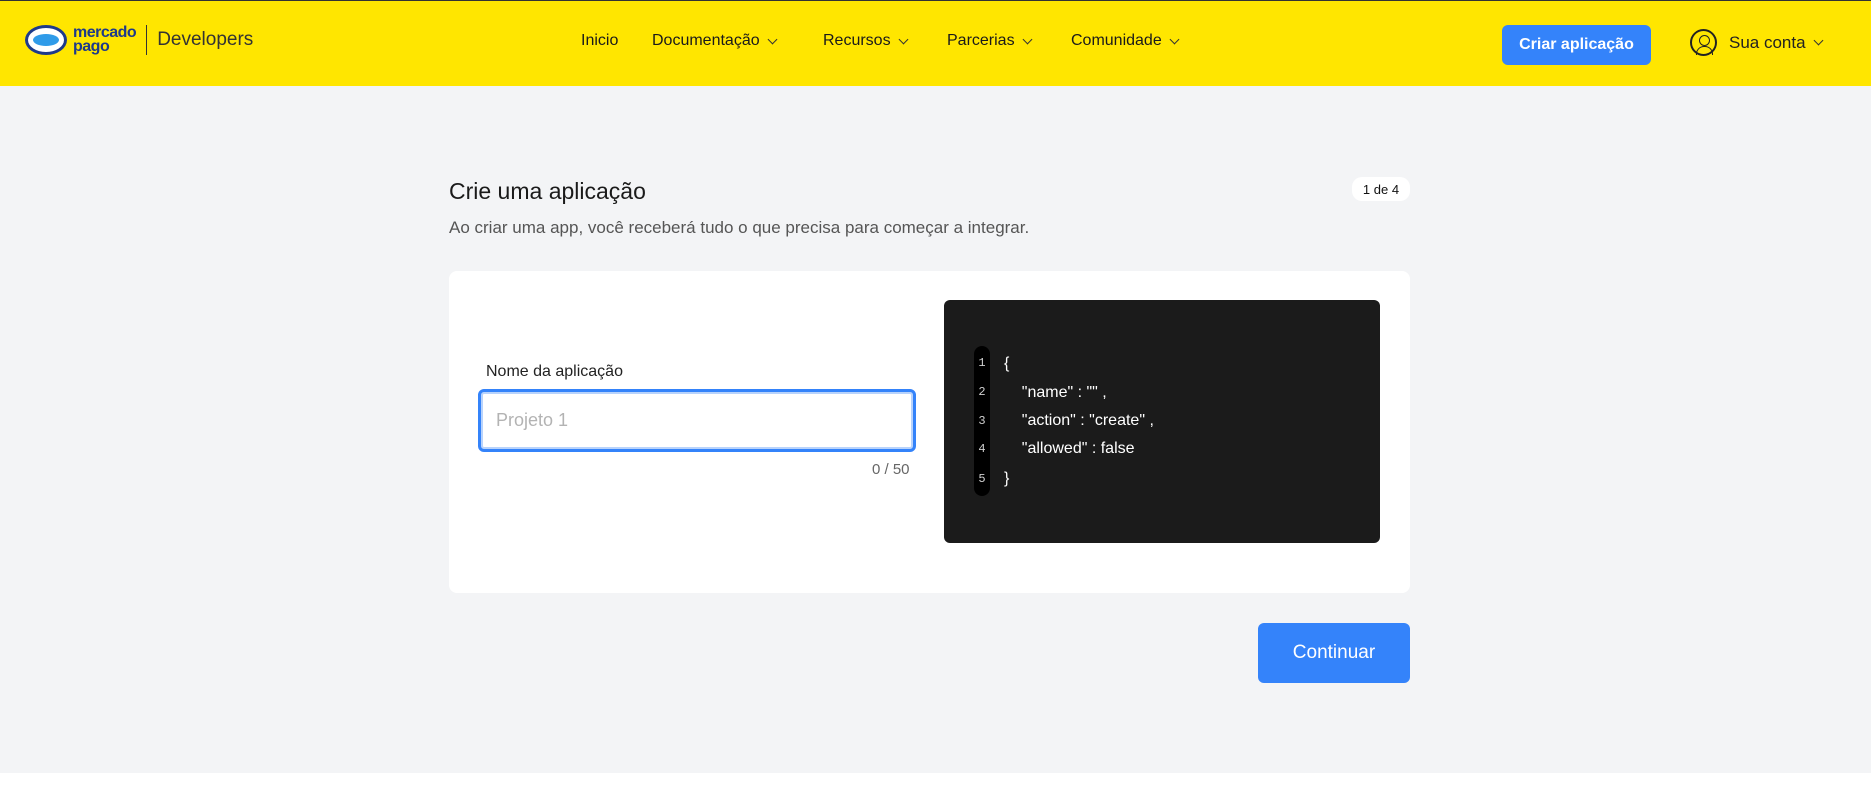 Image resolution: width=1871 pixels, height=803 pixels. I want to click on logo-divider, so click(147, 40).